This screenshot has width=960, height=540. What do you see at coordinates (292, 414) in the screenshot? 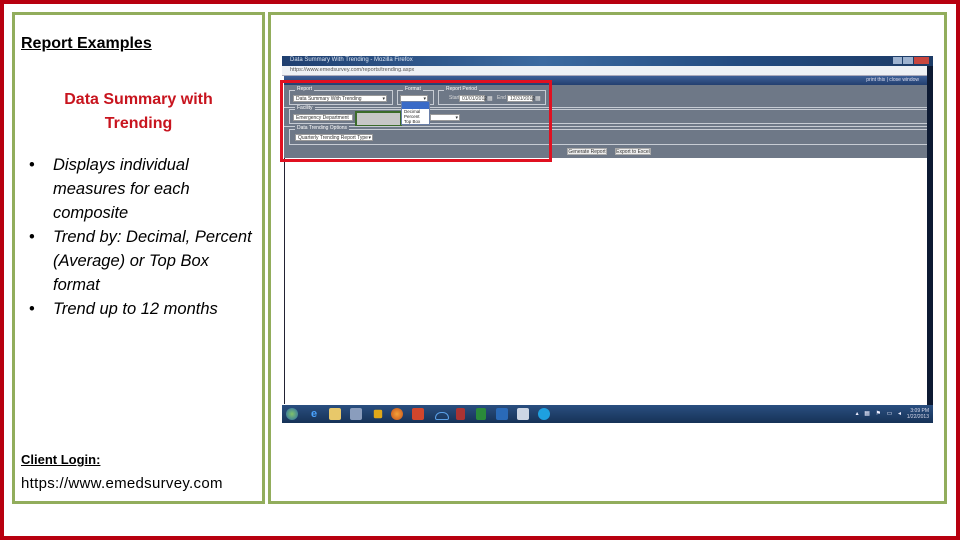
I see `start-orb-icon` at bounding box center [292, 414].